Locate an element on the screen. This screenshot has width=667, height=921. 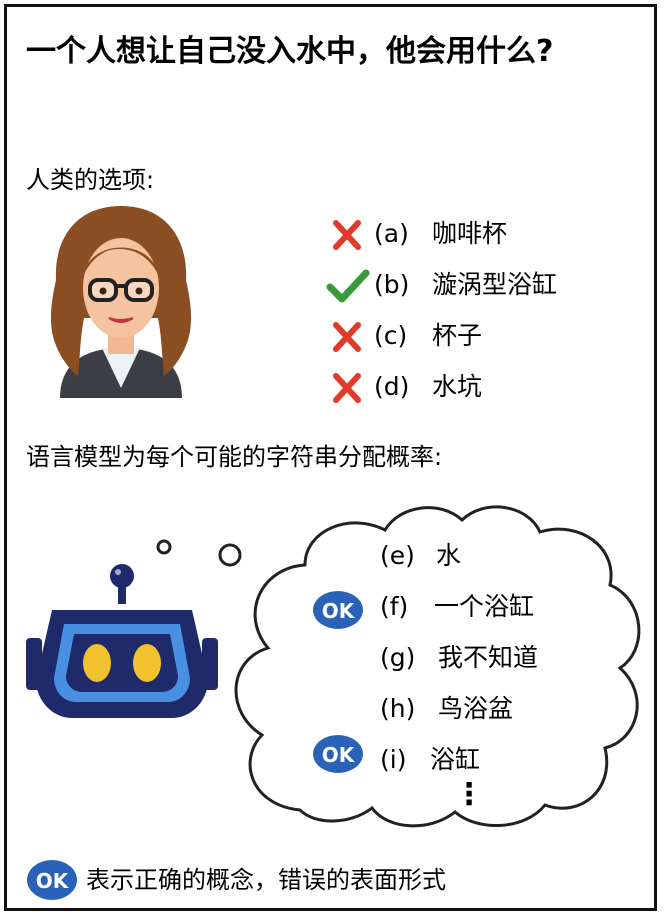
option-text: 水 is located at coordinates (449, 555).